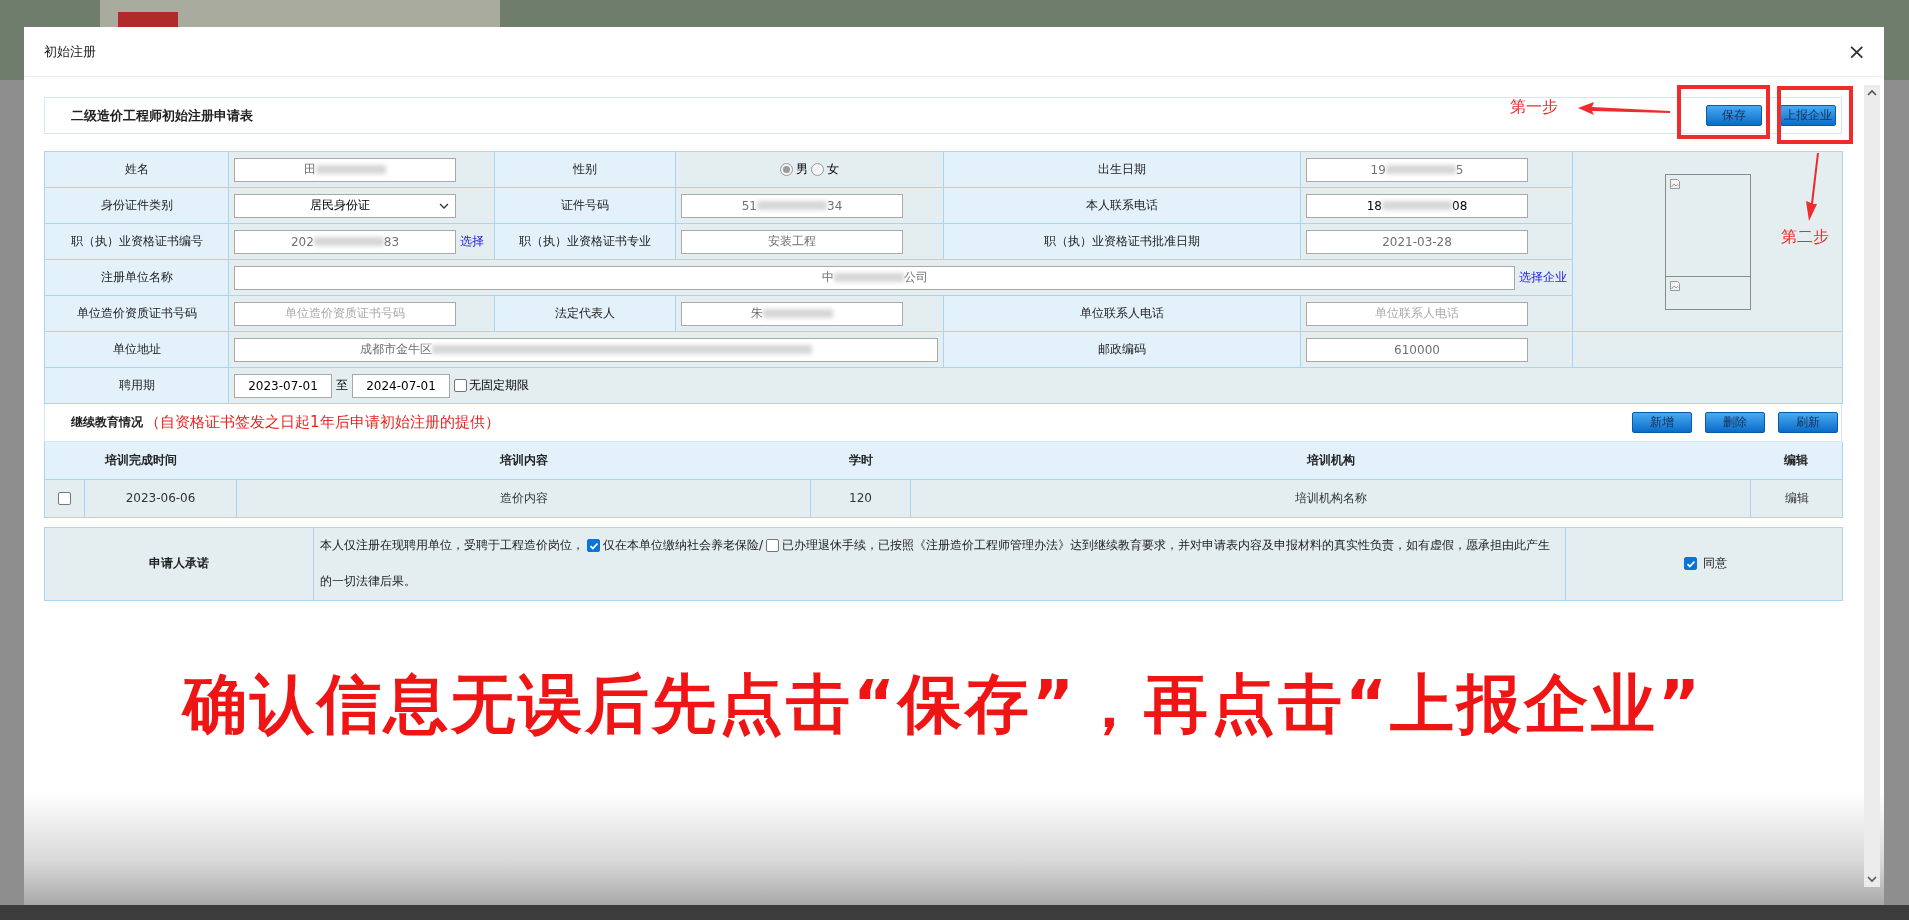 This screenshot has height=920, width=1909. Describe the element at coordinates (136, 169) in the screenshot. I see `field-label: 姓名` at that location.